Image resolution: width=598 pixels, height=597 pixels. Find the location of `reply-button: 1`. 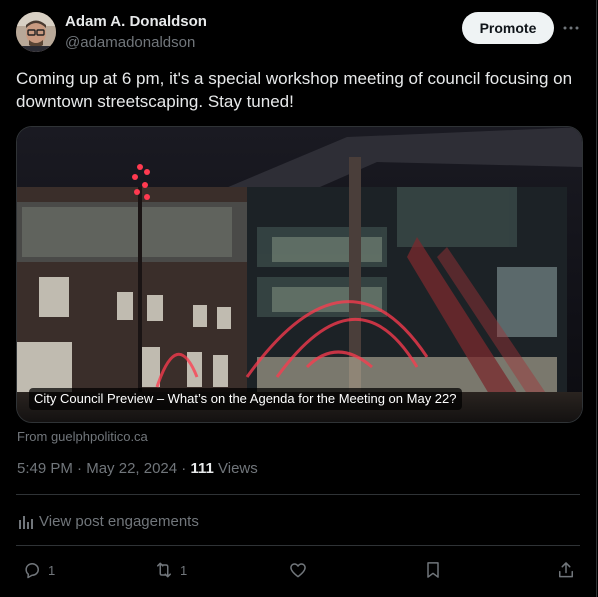

reply-button: 1 is located at coordinates (38, 570).